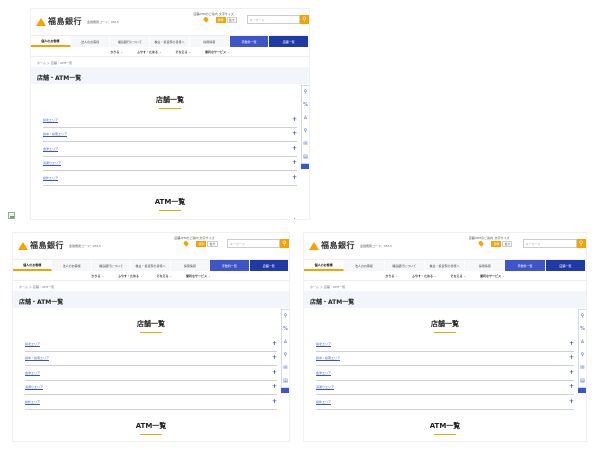  Describe the element at coordinates (231, 20) in the screenshot. I see `font-size-large-button: 拡大` at that location.